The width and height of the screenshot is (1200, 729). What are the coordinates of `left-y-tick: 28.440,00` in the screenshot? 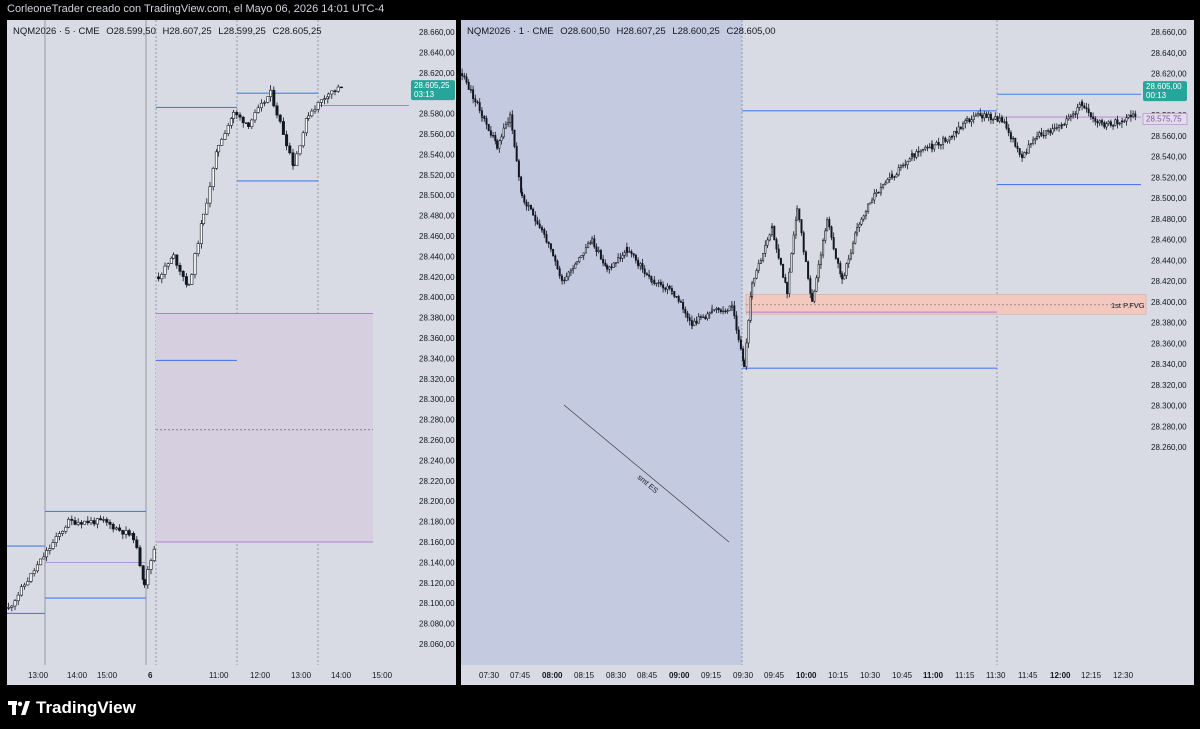 It's located at (437, 256).